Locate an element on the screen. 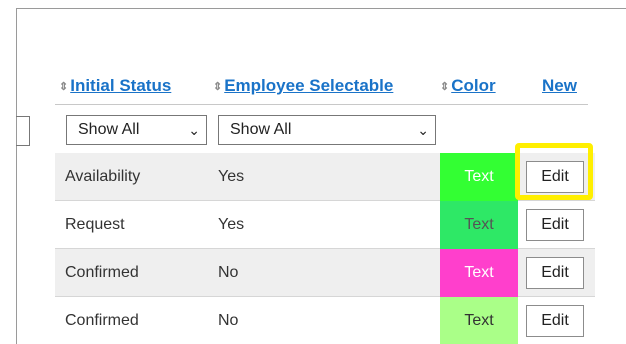  employee-selectable-filter-select: Show All ⌄ is located at coordinates (327, 130).